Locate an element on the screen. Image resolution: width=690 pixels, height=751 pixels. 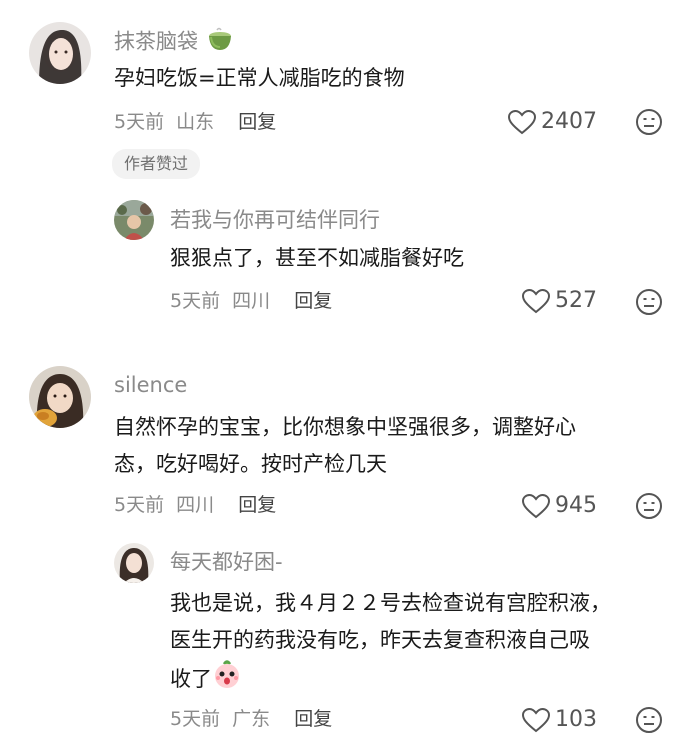
reply-meta: 5天前 四川 回复 is located at coordinates (251, 301).